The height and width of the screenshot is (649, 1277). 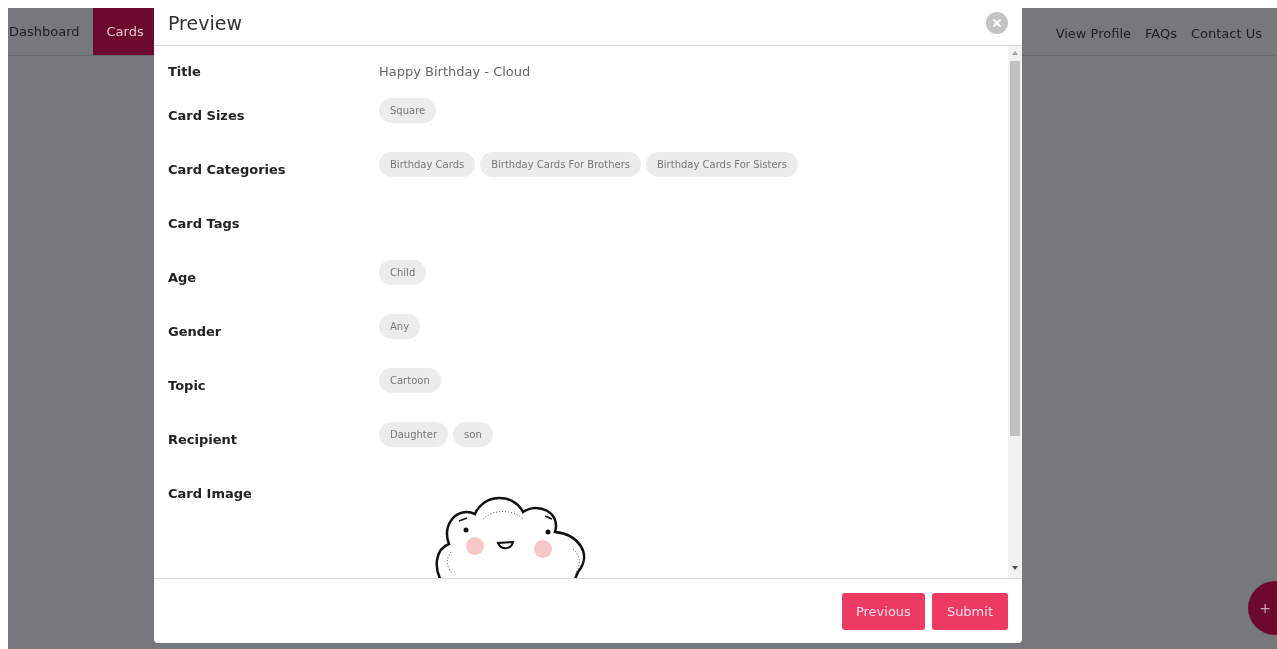 I want to click on tag-chip: Birthday Cards For Brothers, so click(x=560, y=164).